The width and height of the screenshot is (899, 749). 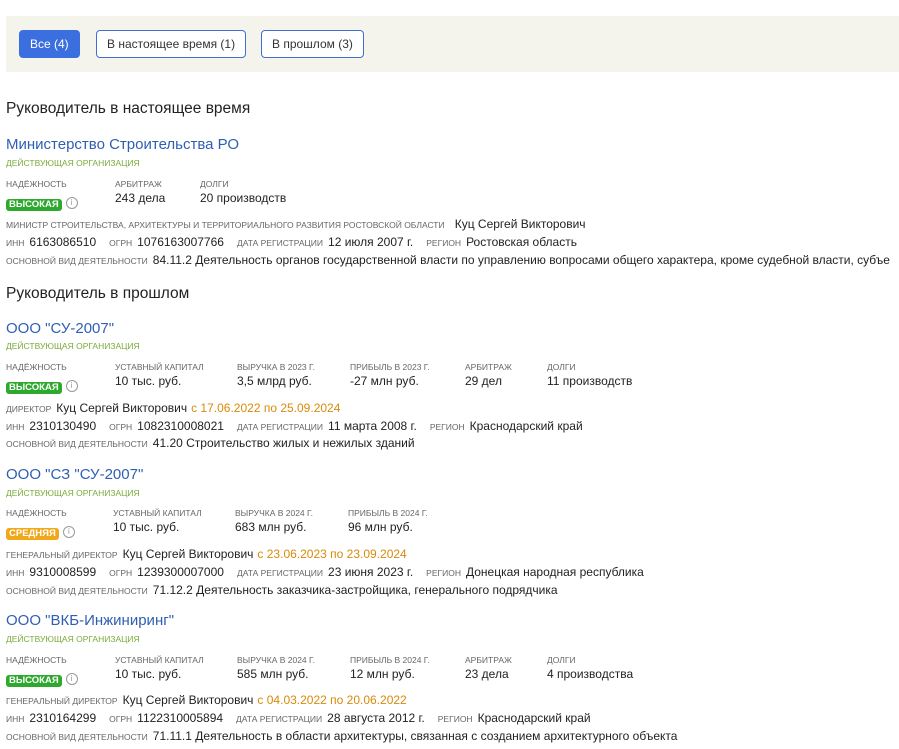 I want to click on region-value: Донецкая народная республика, so click(x=554, y=572).